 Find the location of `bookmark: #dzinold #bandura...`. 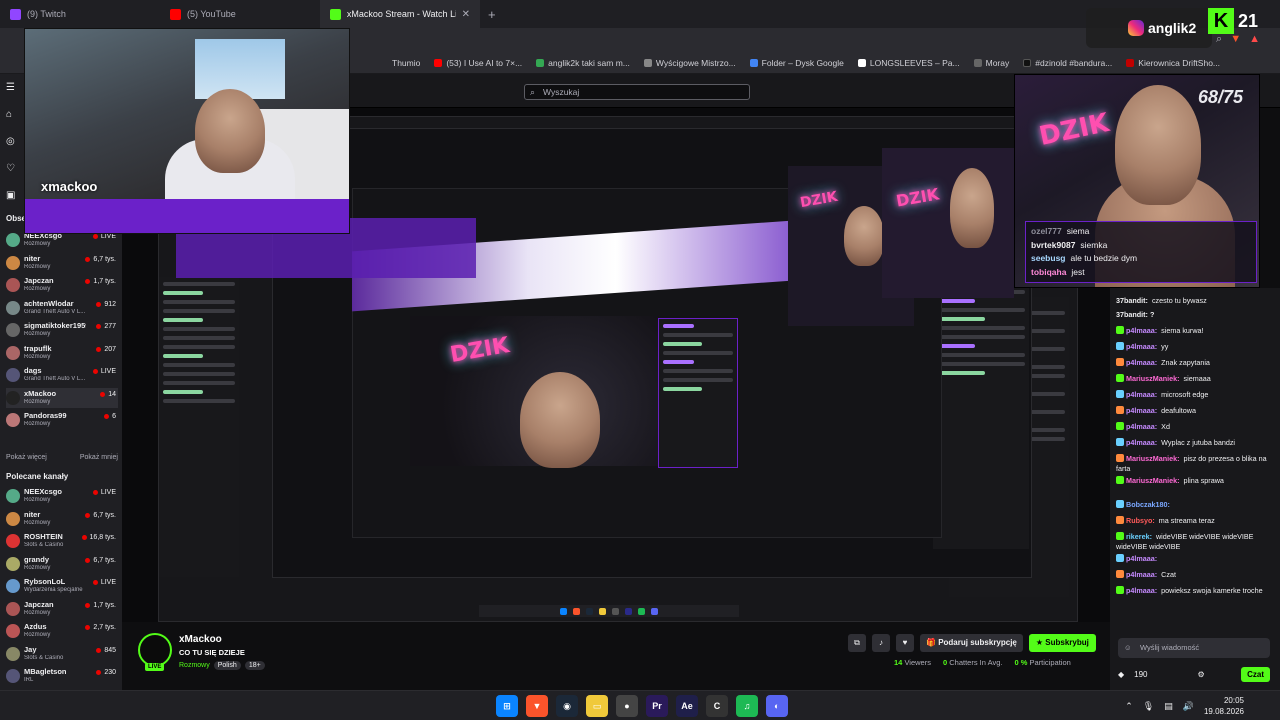

bookmark: #dzinold #bandura... is located at coordinates (1067, 63).